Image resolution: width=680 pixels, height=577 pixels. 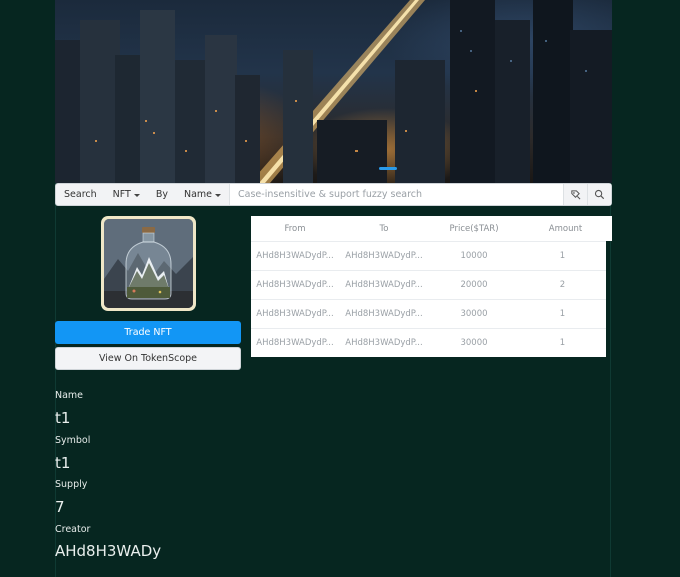 I want to click on symbol-label: Symbol, so click(x=73, y=440).